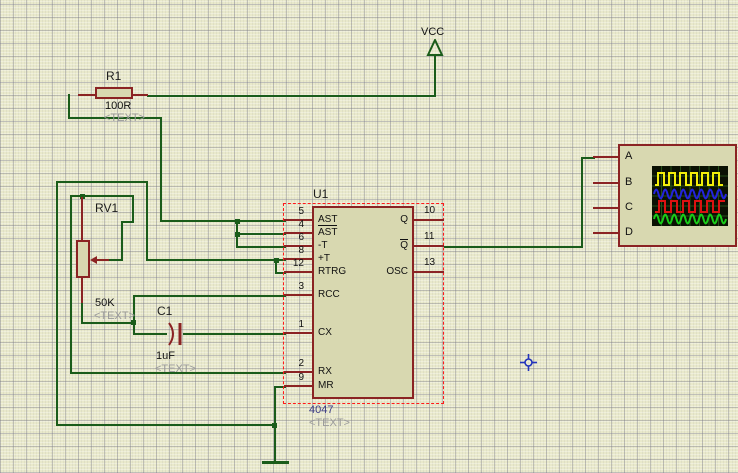 The image size is (738, 473). I want to click on pin-label: -T, so click(323, 245).